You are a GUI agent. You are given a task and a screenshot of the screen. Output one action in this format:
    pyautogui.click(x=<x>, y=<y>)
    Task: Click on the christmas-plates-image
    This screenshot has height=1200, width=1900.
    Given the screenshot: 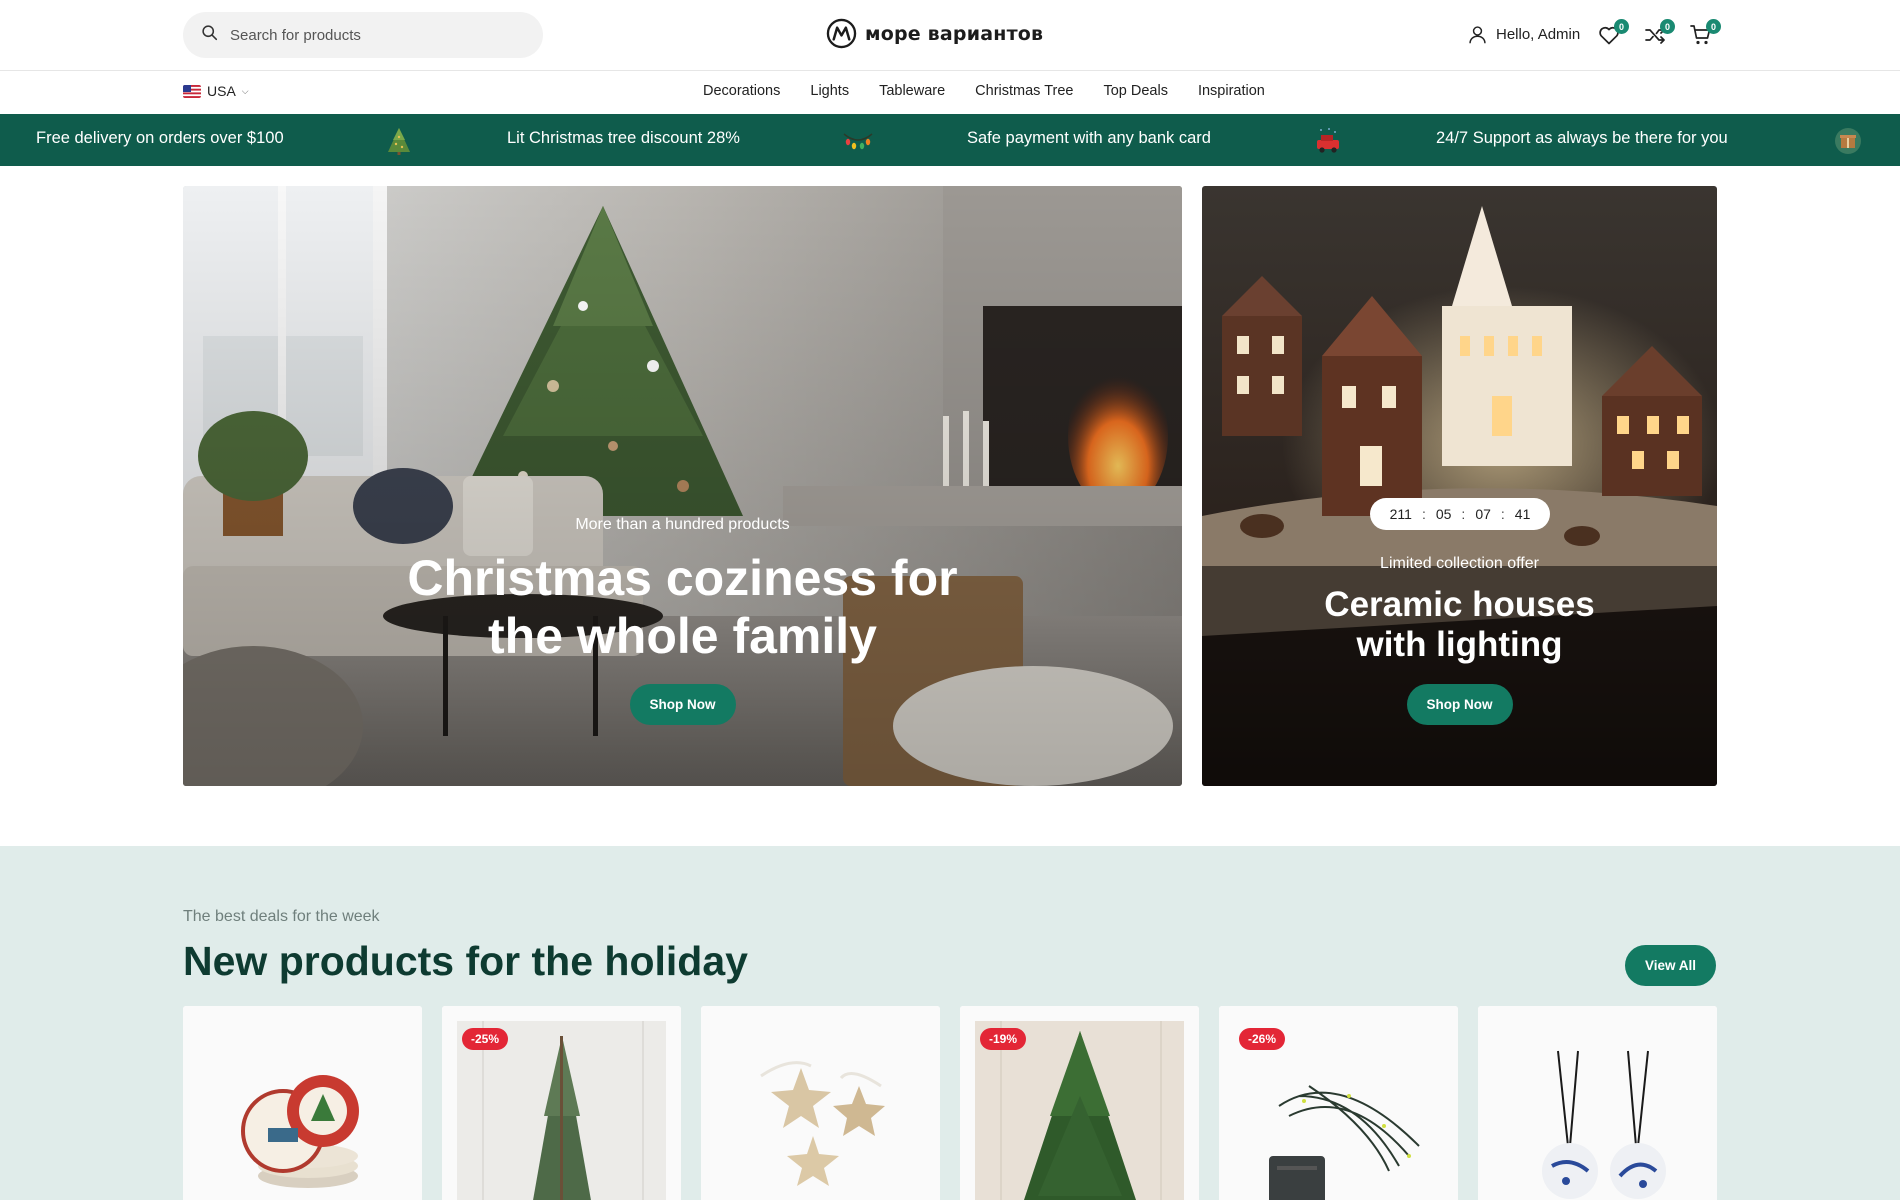 What is the action you would take?
    pyautogui.click(x=302, y=1103)
    